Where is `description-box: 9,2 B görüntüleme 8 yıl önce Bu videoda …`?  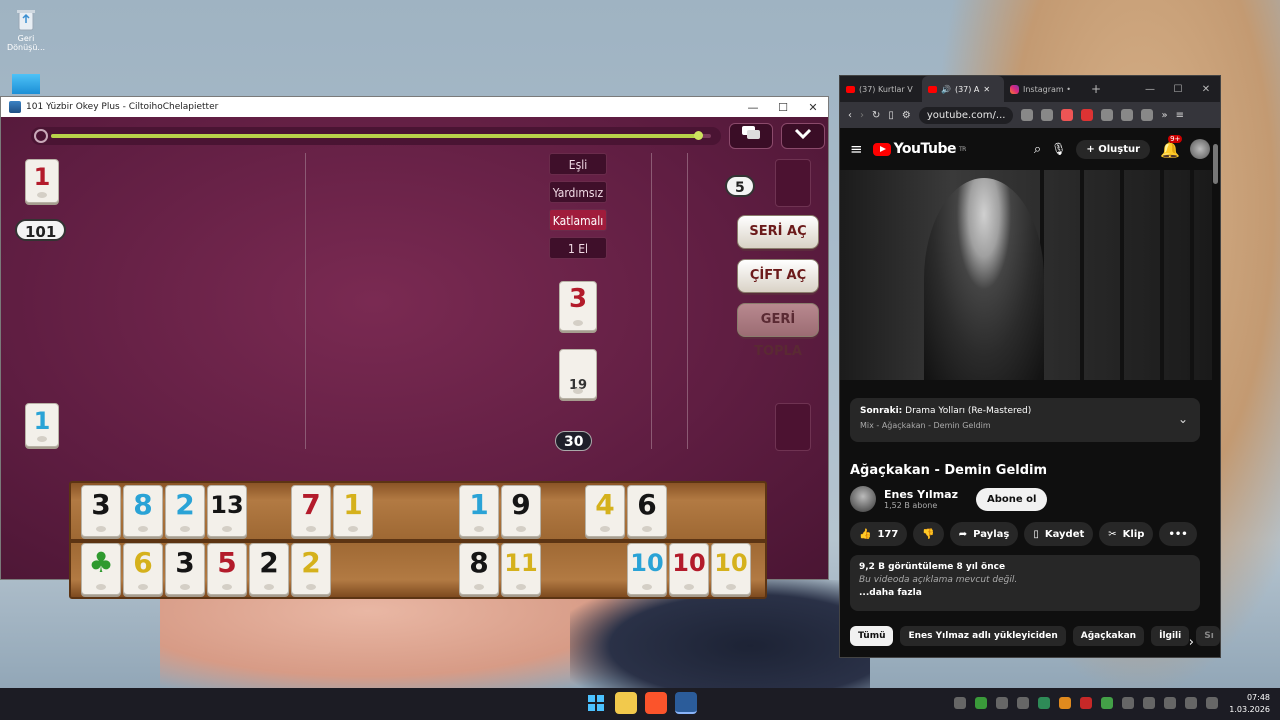 description-box: 9,2 B görüntüleme 8 yıl önce Bu videoda … is located at coordinates (1025, 583).